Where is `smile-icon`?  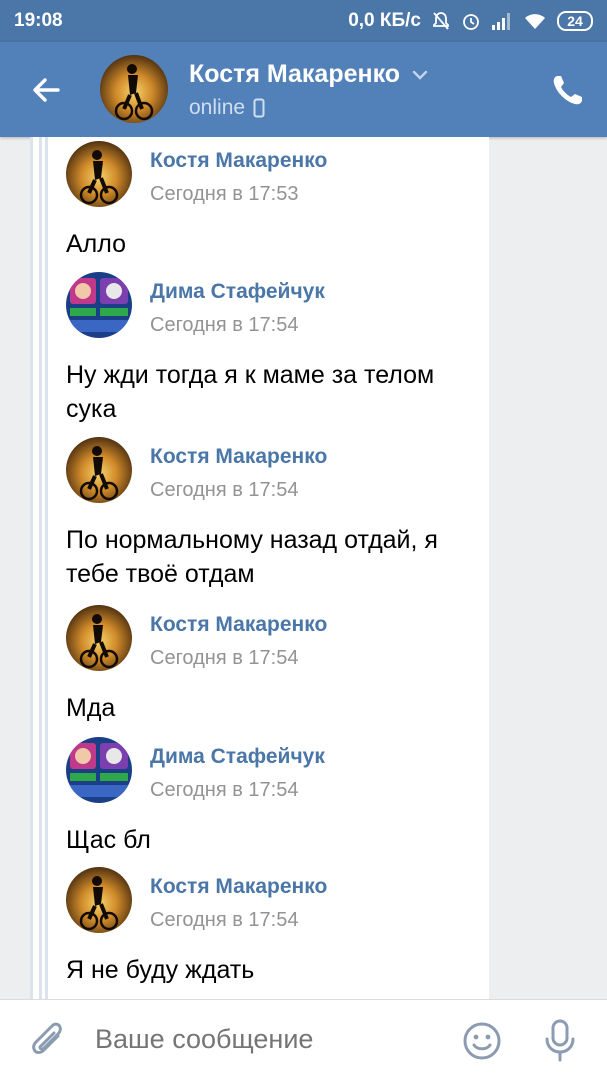
smile-icon is located at coordinates (482, 1041).